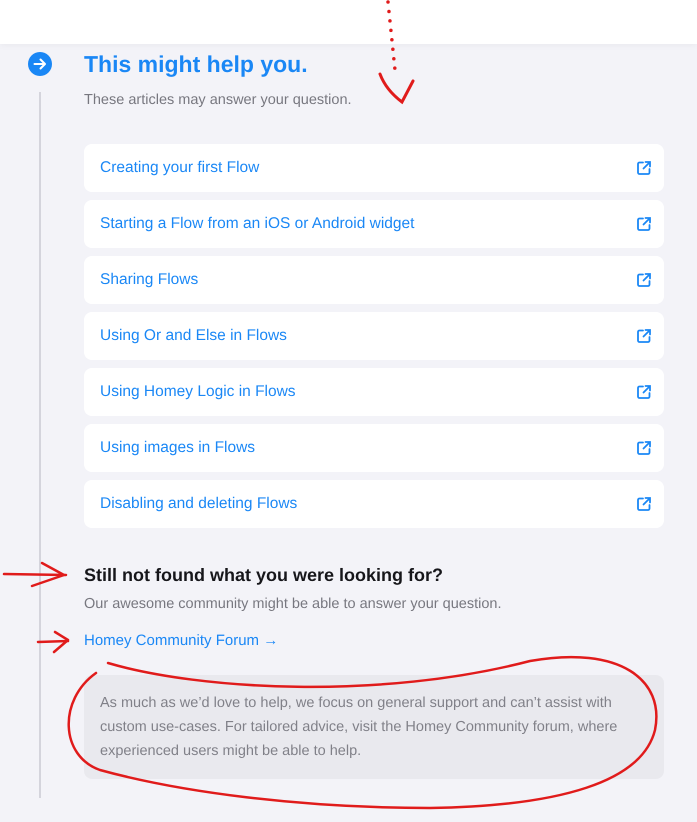  I want to click on article-link: Creating your first Flow, so click(374, 168).